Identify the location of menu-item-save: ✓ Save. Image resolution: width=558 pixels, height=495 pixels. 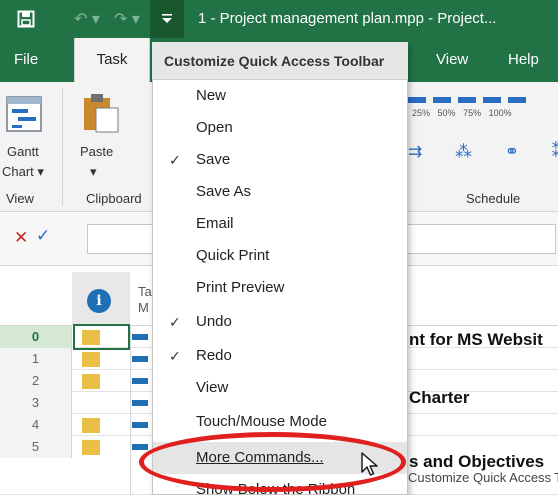
(280, 160).